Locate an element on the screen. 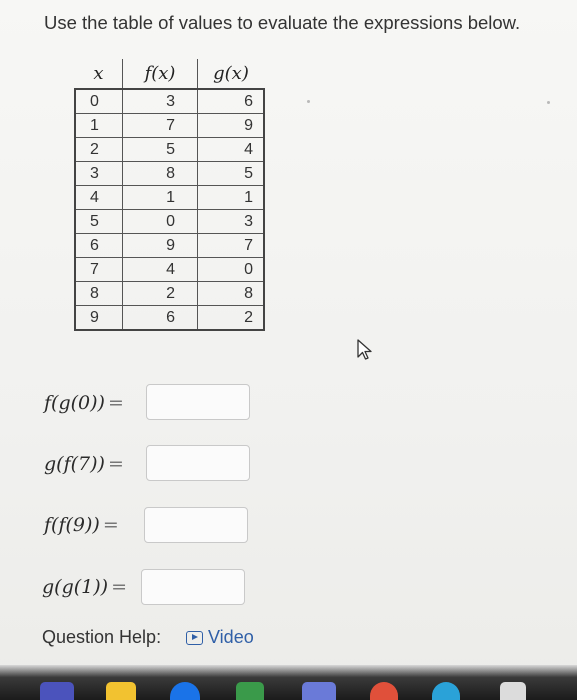  table-row: 9 6 2 is located at coordinates (169, 318).